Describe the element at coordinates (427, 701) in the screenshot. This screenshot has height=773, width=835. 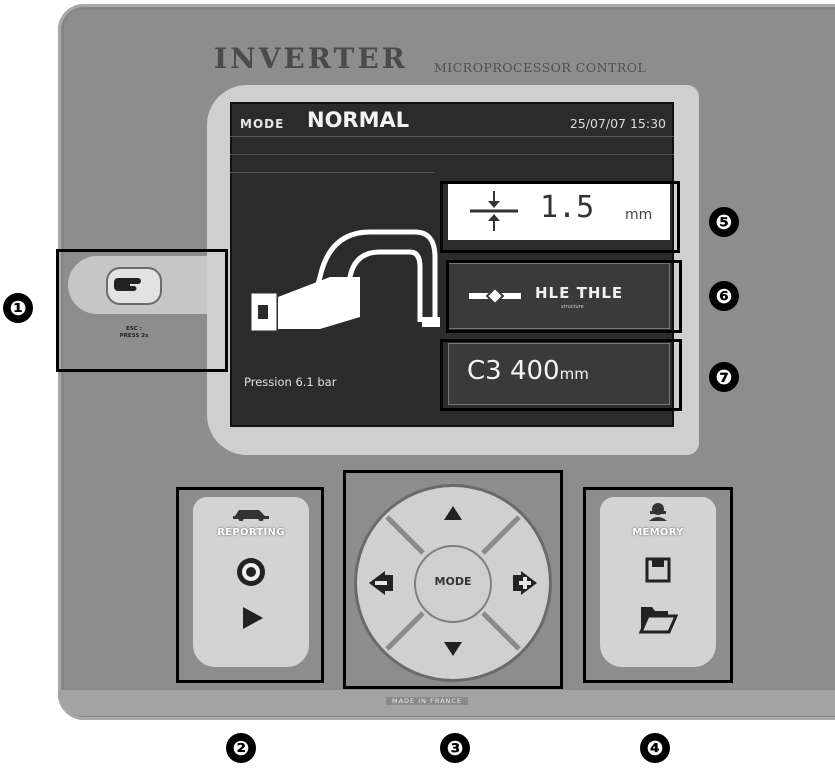
I see `made-in-label: MADE IN FRANCE` at that location.